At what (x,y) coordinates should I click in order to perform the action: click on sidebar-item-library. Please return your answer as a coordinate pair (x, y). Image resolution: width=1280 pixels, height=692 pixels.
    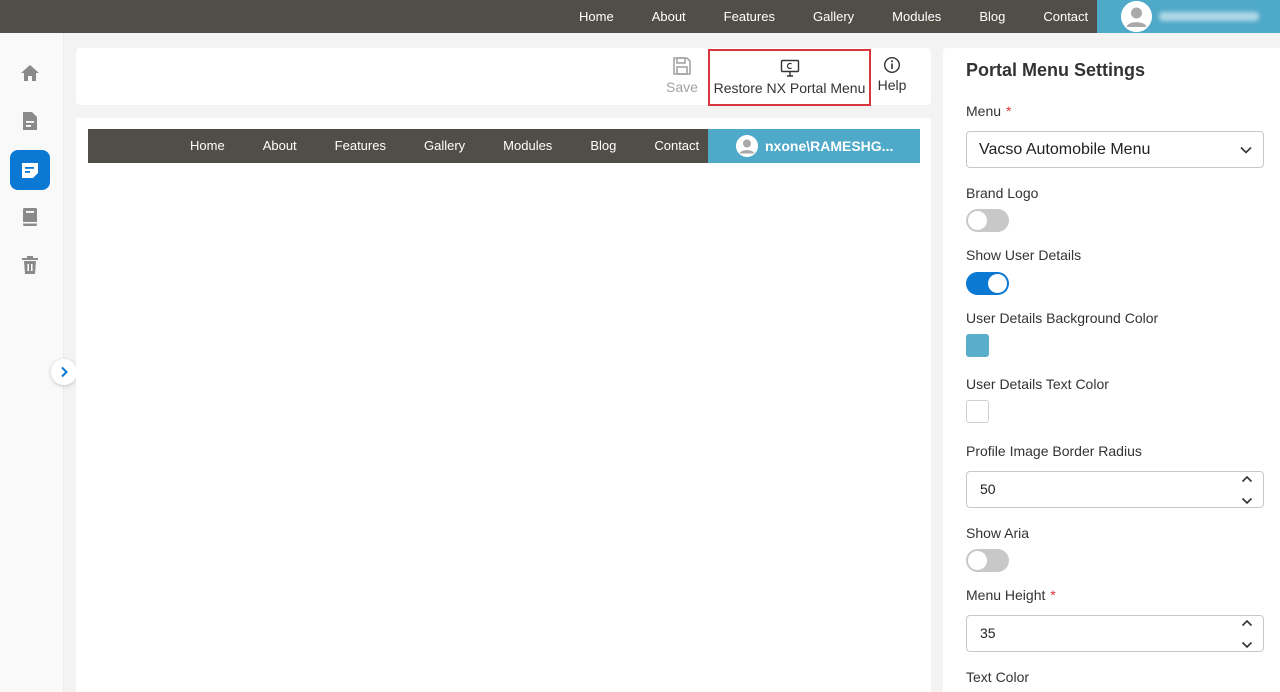
    Looking at the image, I should click on (30, 217).